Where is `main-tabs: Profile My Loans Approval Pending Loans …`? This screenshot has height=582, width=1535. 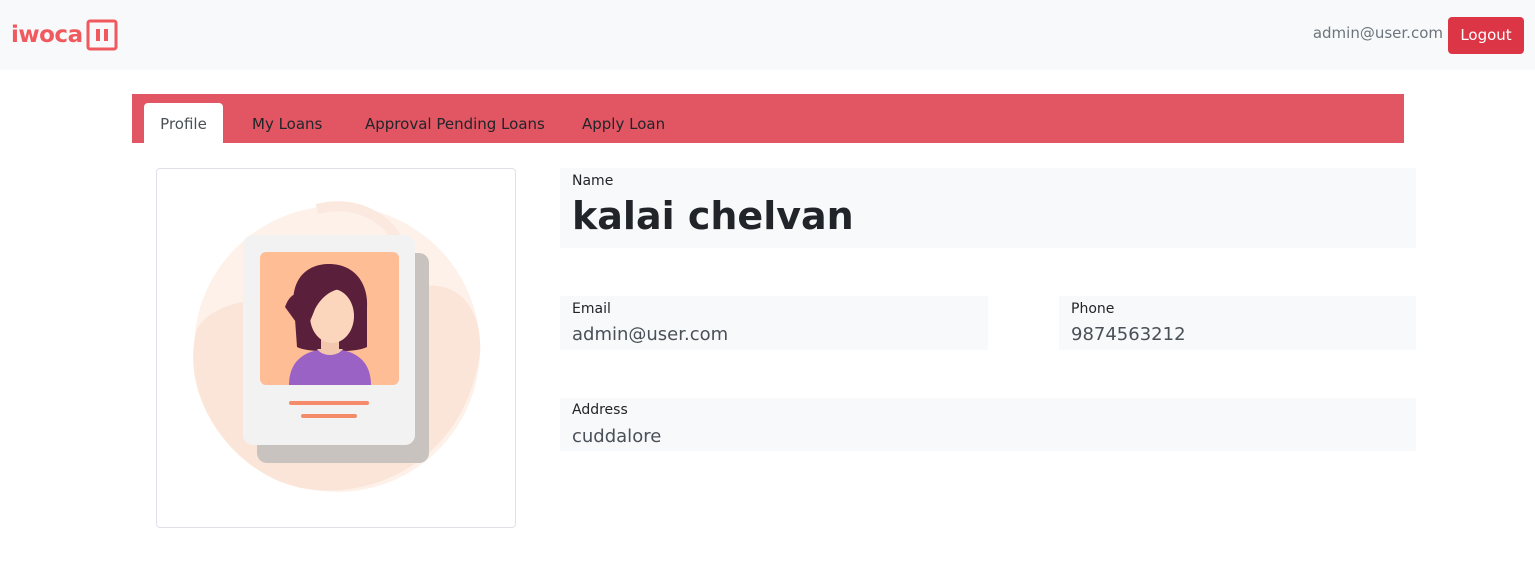
main-tabs: Profile My Loans Approval Pending Loans … is located at coordinates (768, 118).